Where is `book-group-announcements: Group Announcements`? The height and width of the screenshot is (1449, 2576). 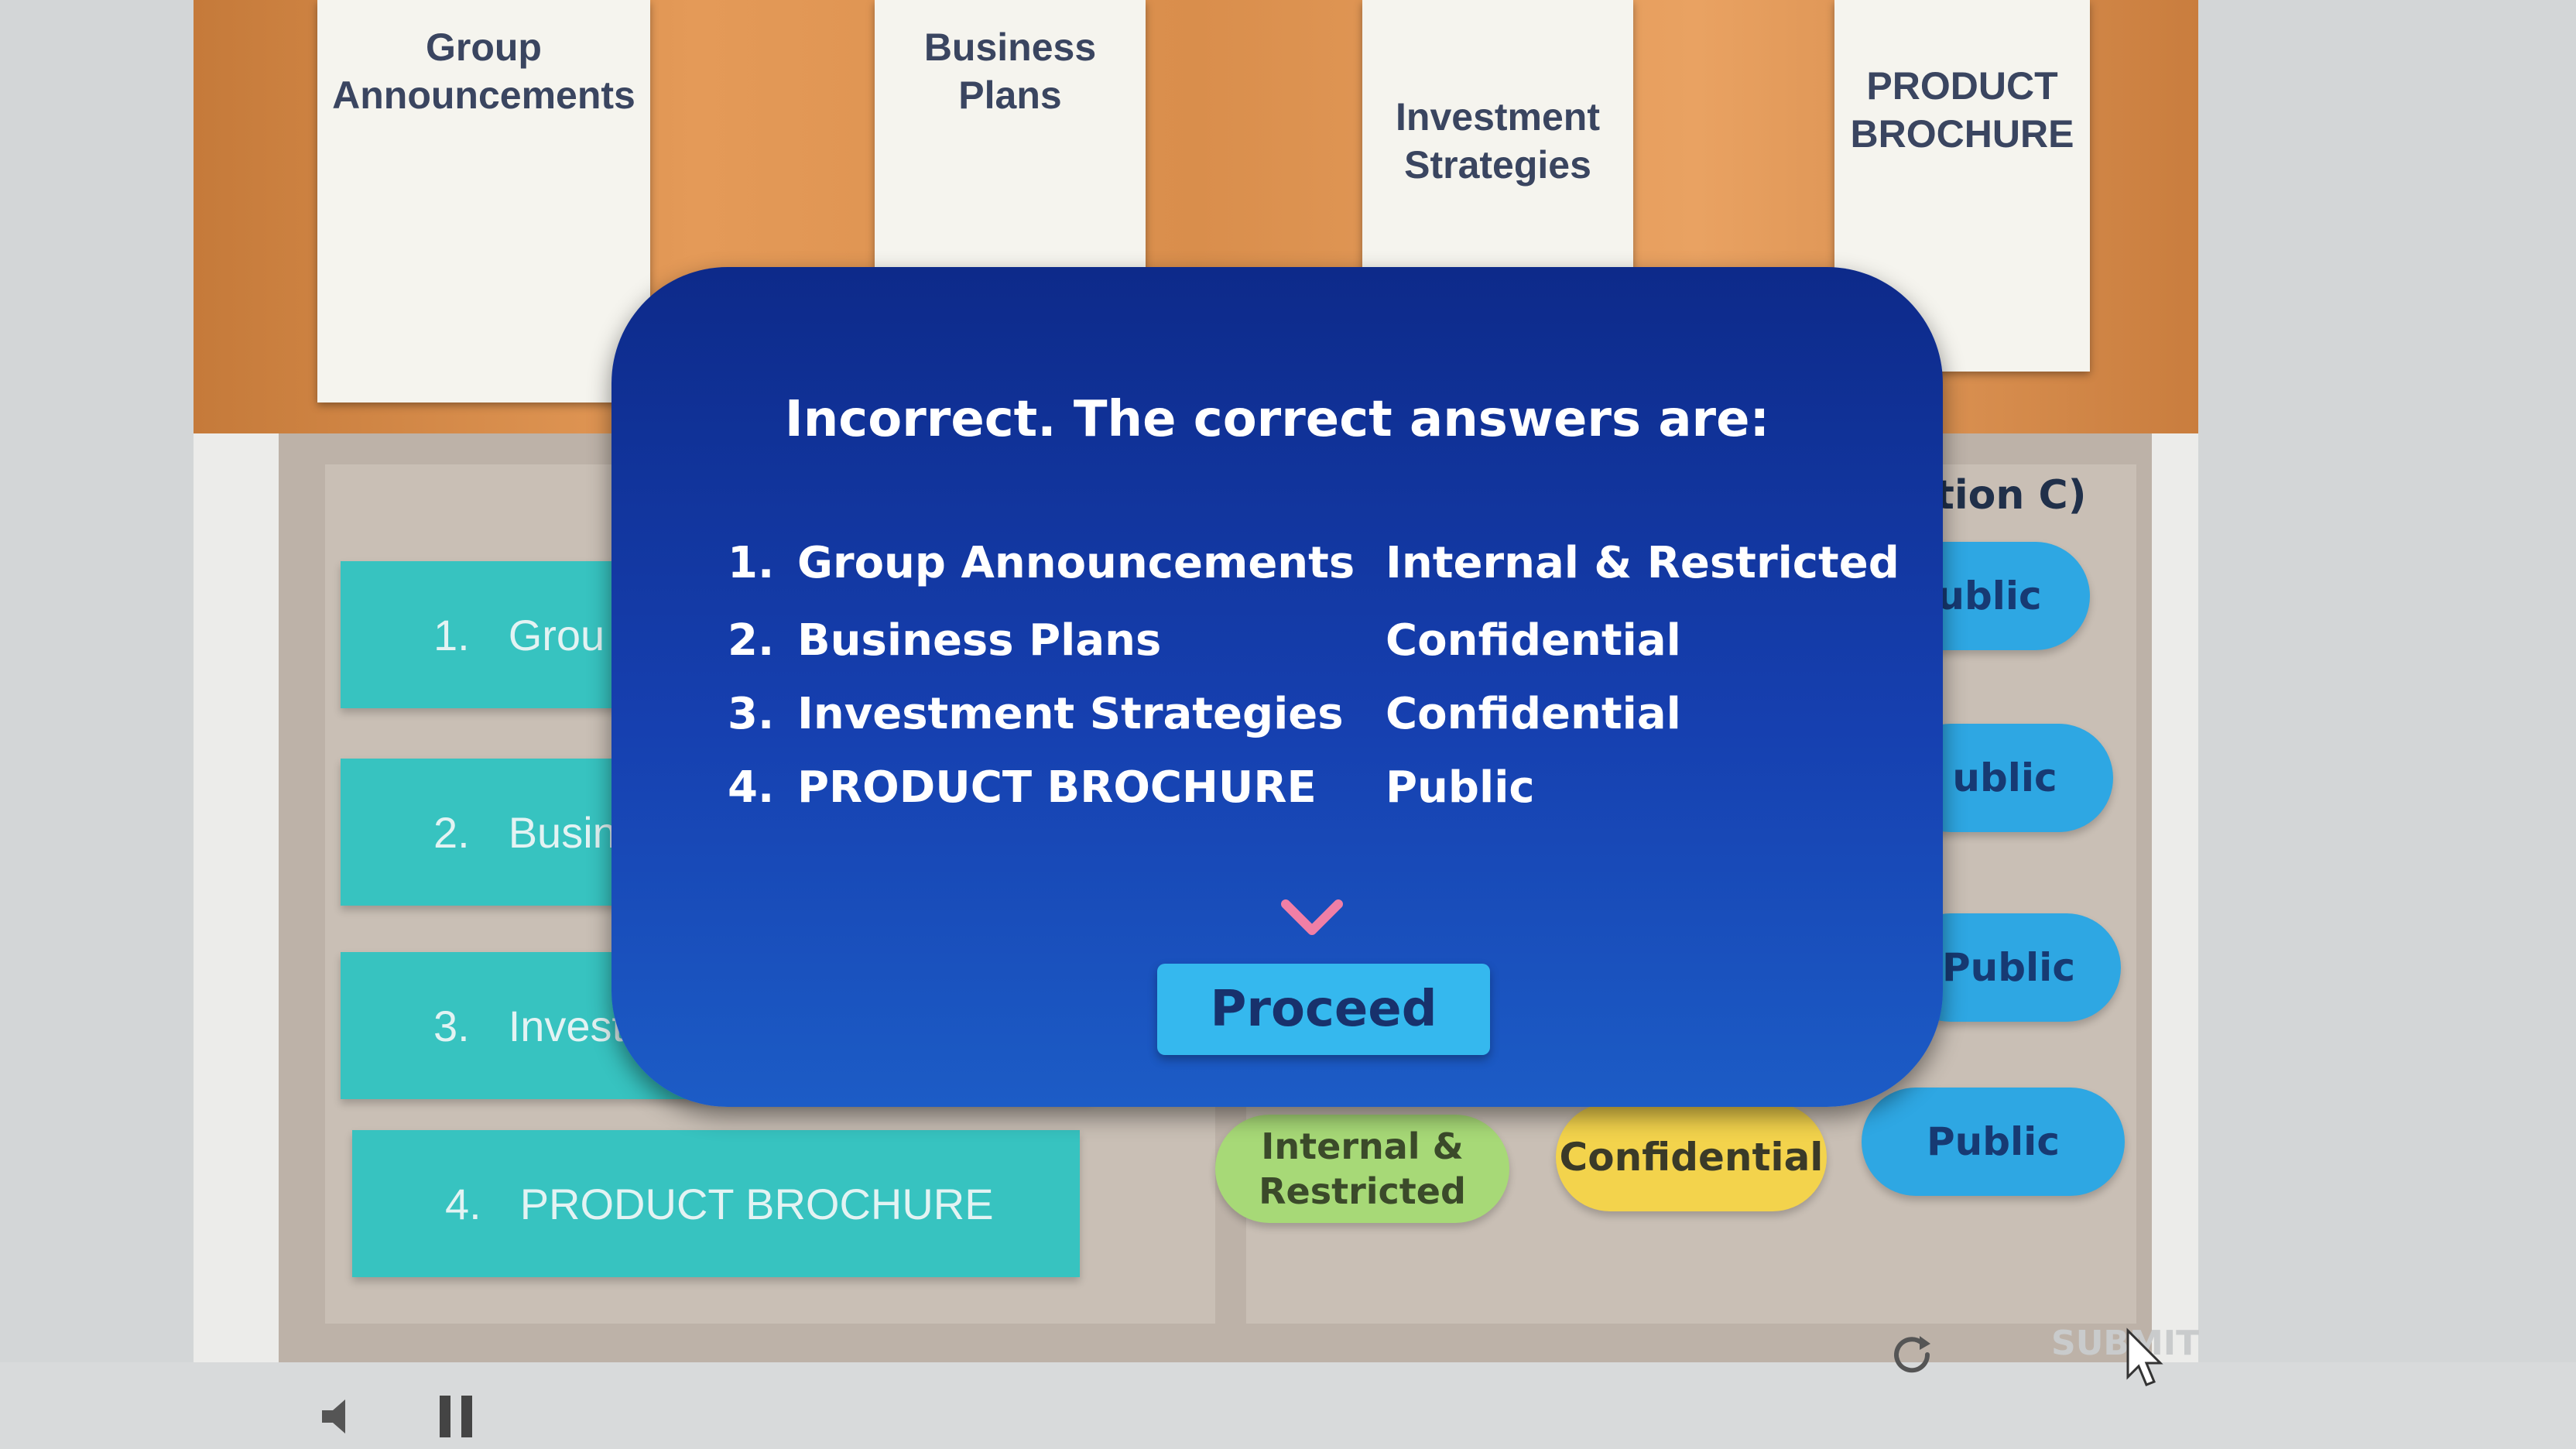 book-group-announcements: Group Announcements is located at coordinates (483, 201).